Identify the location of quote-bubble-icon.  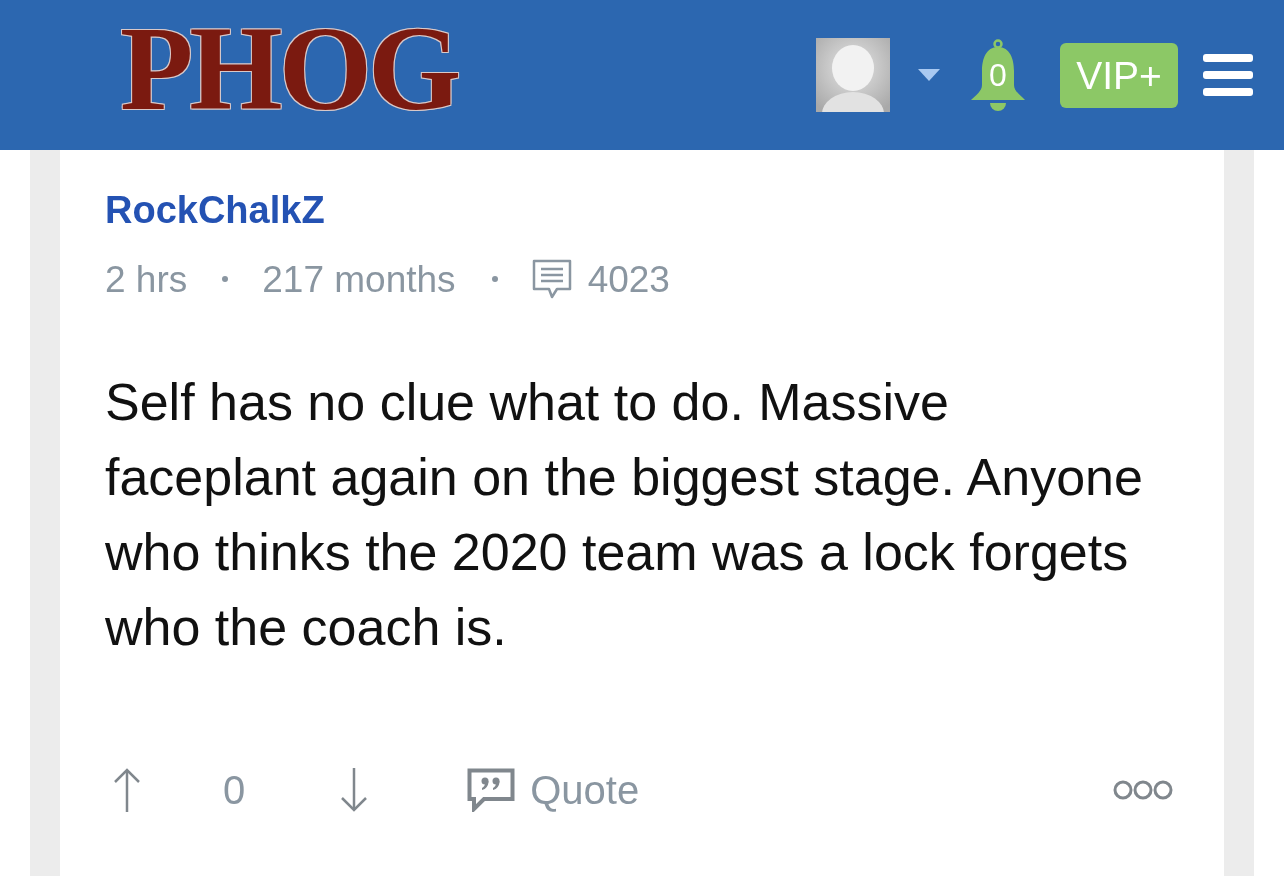
(491, 790).